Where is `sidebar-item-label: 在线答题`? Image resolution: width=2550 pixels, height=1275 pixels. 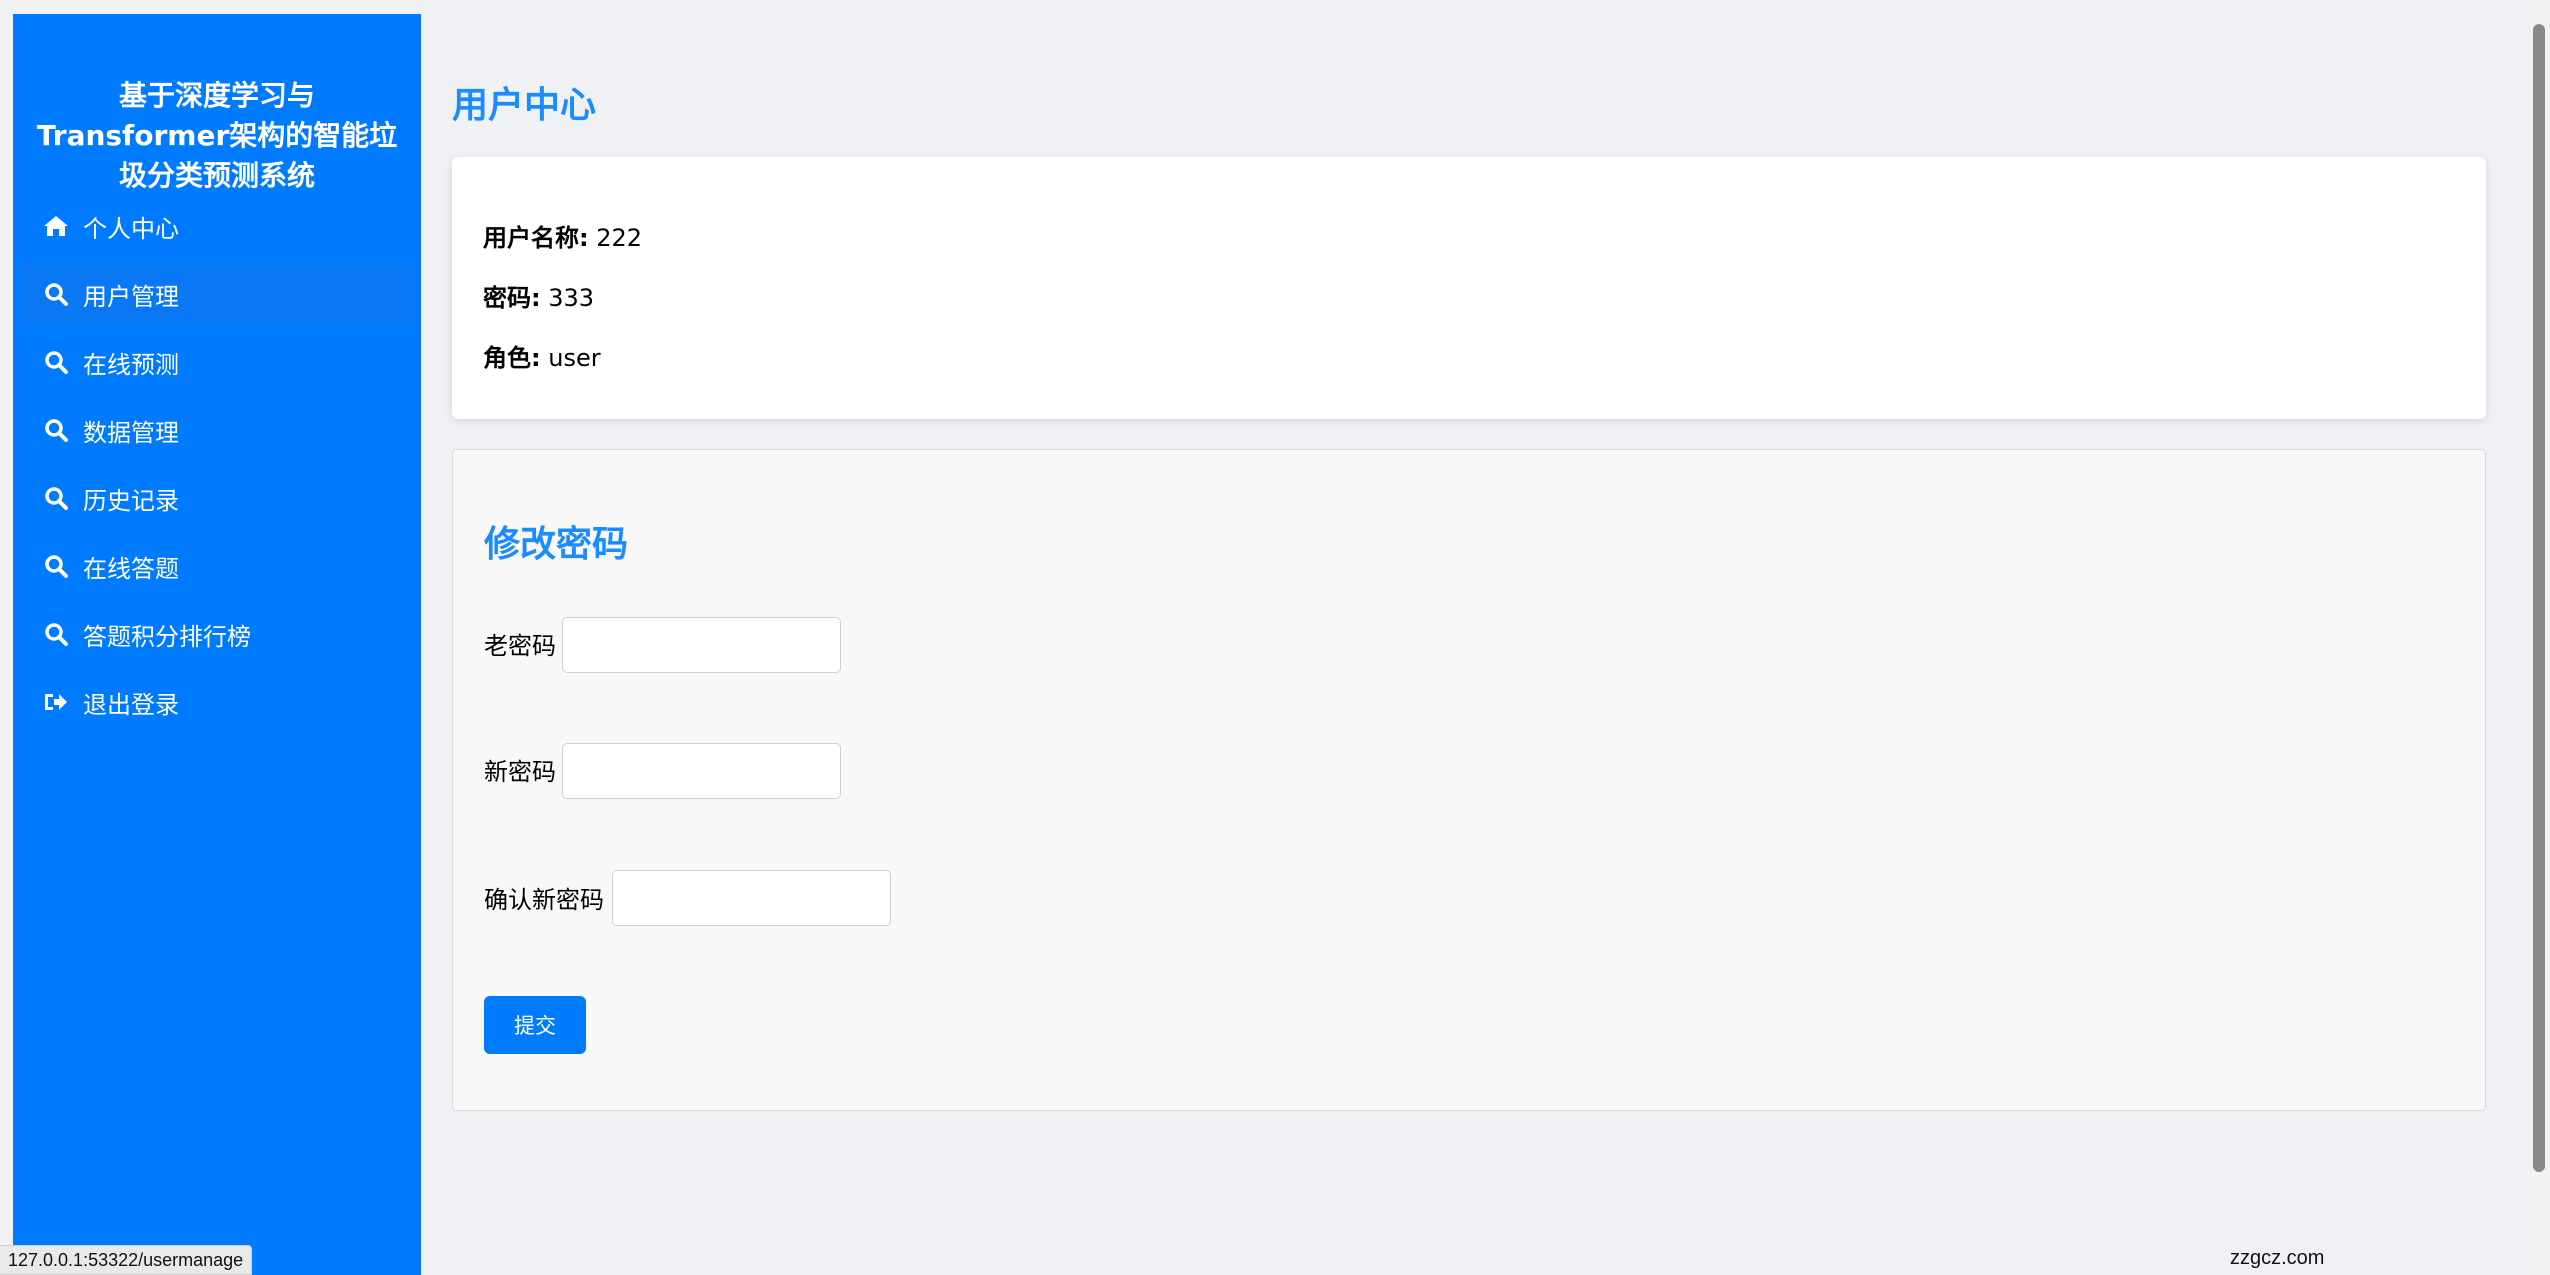 sidebar-item-label: 在线答题 is located at coordinates (131, 568).